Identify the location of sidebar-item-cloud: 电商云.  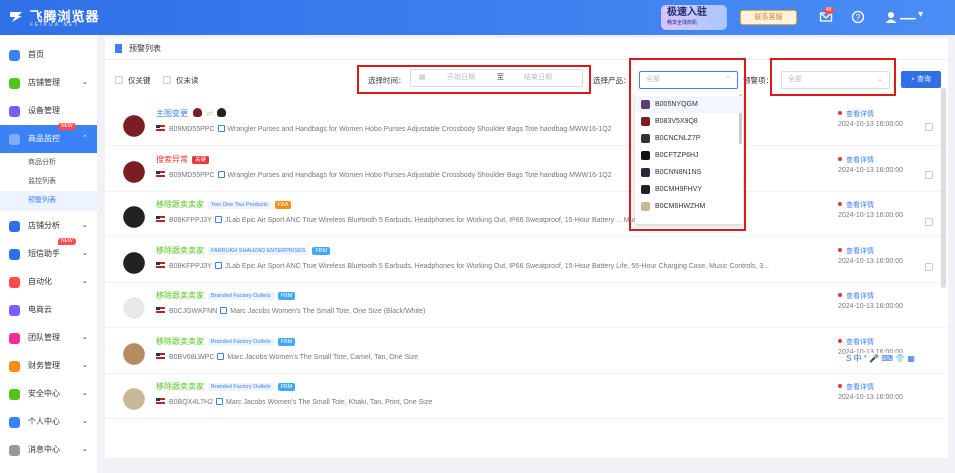
(48, 310).